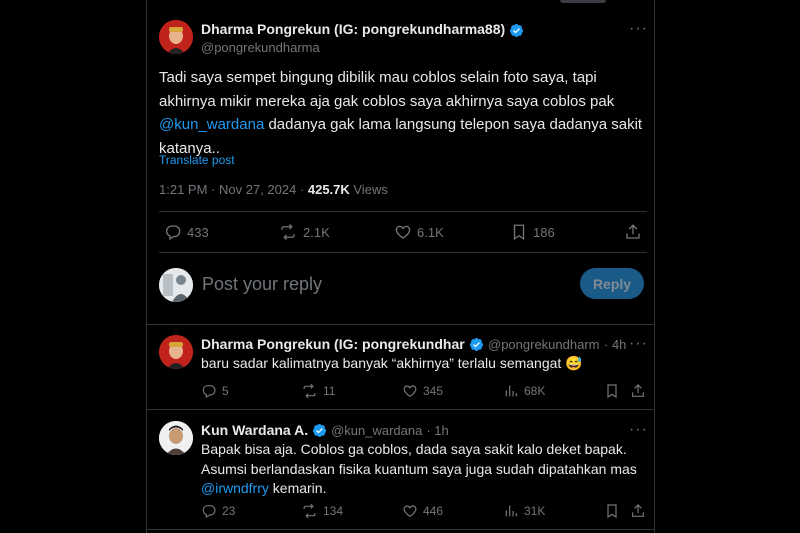  I want to click on composer-avatar, so click(176, 285).